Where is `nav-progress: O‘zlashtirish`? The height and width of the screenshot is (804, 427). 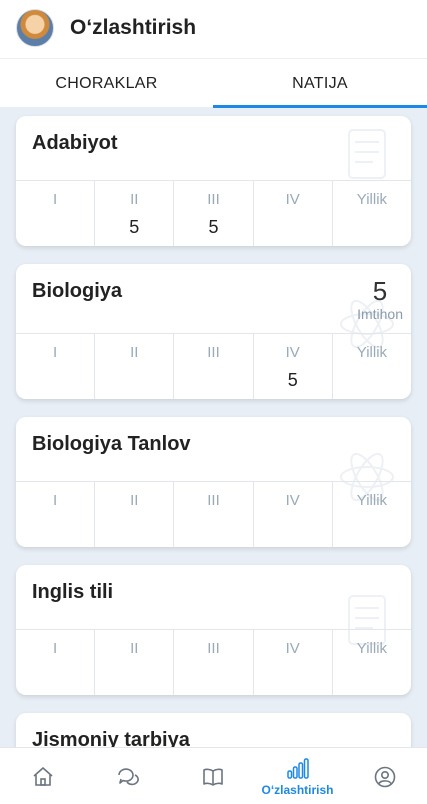 nav-progress: O‘zlashtirish is located at coordinates (297, 776).